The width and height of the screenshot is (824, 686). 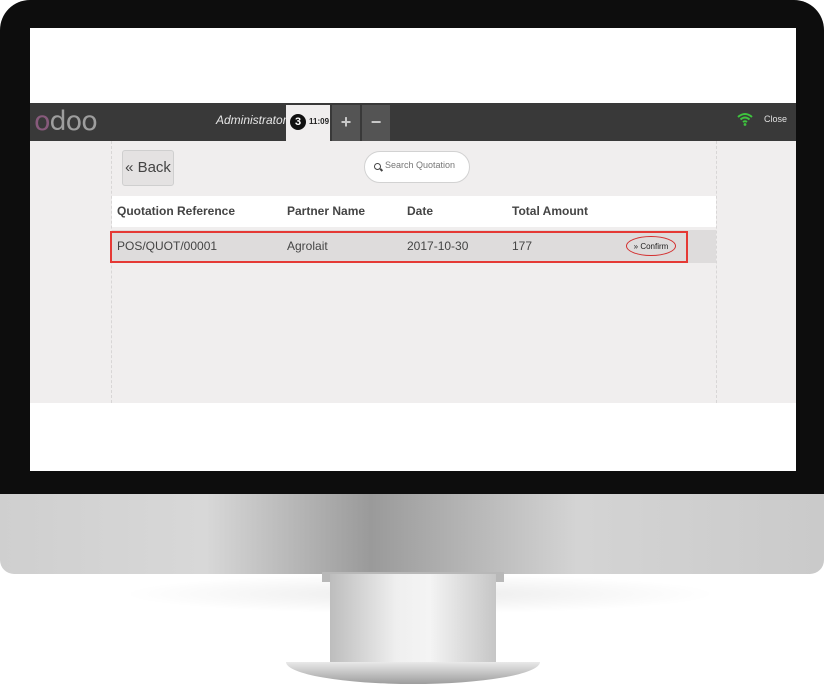 I want to click on search-input, so click(x=425, y=165).